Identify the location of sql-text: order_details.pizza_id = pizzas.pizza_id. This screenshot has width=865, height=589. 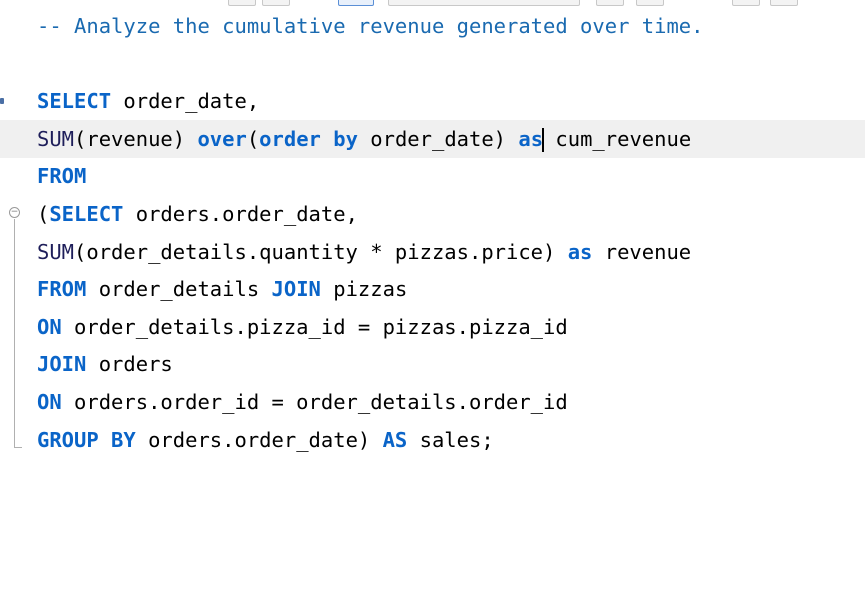
(314, 326).